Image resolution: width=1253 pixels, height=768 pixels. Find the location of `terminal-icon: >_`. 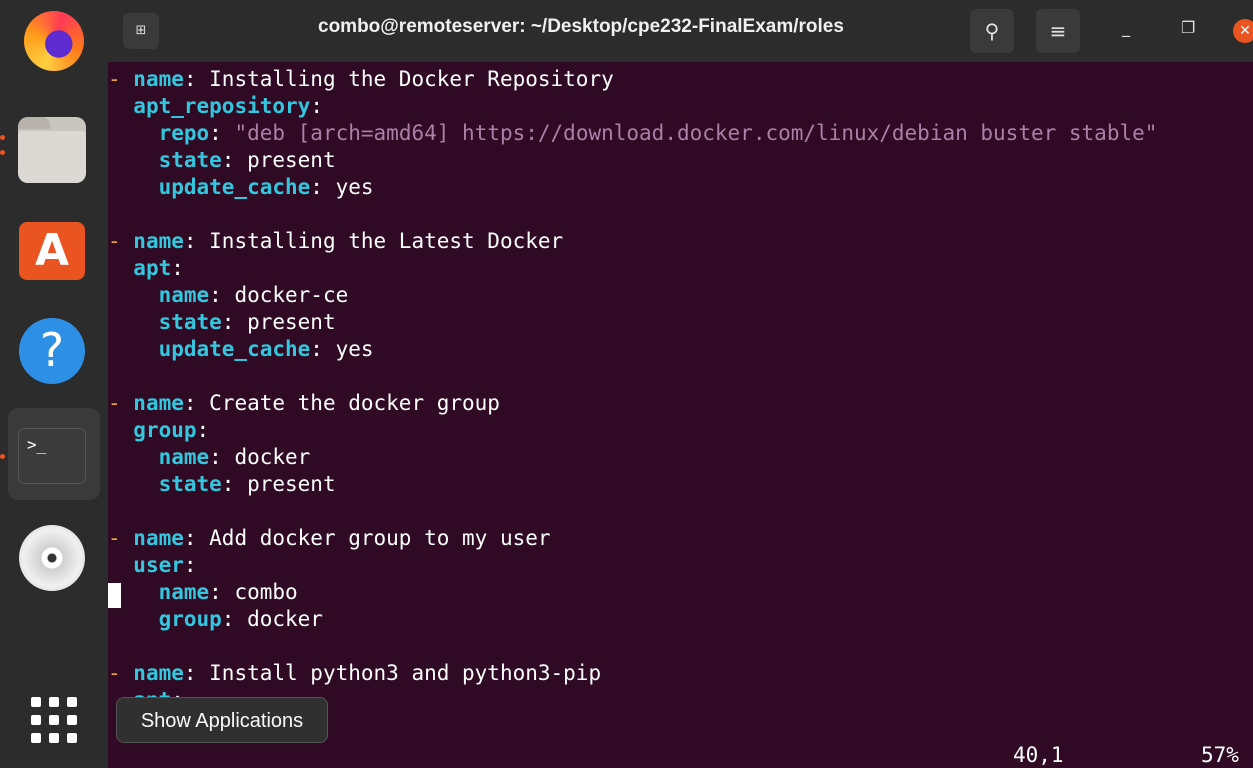

terminal-icon: >_ is located at coordinates (52, 456).